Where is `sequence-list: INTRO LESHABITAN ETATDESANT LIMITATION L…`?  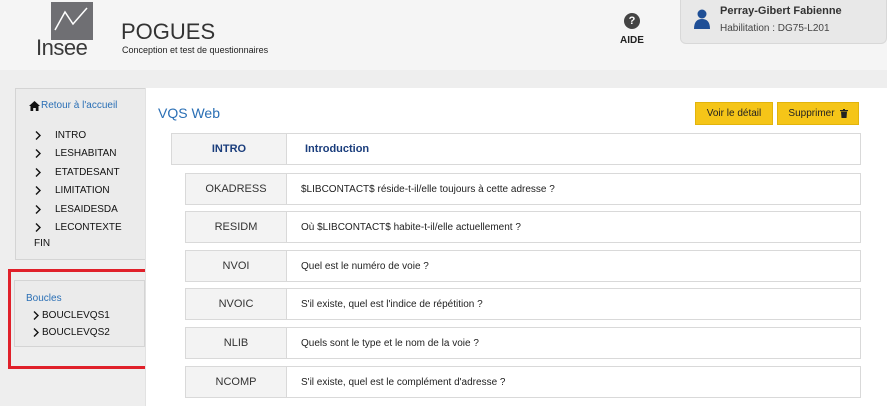 sequence-list: INTRO LESHABITAN ETATDESANT LIMITATION L… is located at coordinates (78, 181).